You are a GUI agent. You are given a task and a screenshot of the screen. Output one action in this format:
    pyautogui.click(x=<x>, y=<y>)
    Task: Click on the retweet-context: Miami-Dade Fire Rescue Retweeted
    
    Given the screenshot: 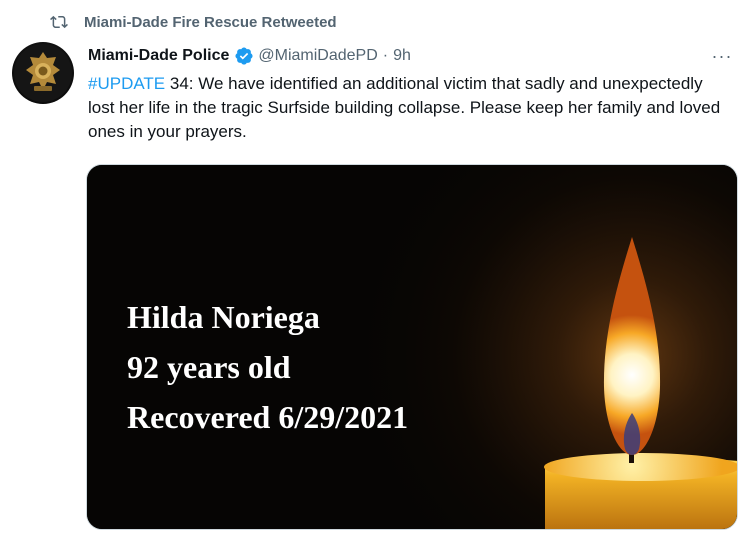 What is the action you would take?
    pyautogui.click(x=193, y=22)
    